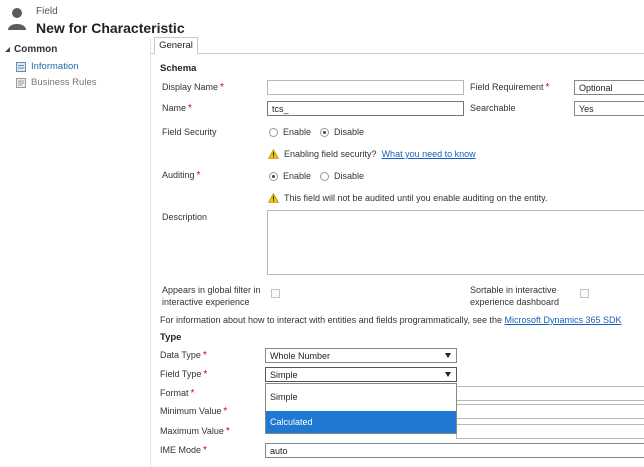  I want to click on nav-item-label: Information, so click(55, 66).